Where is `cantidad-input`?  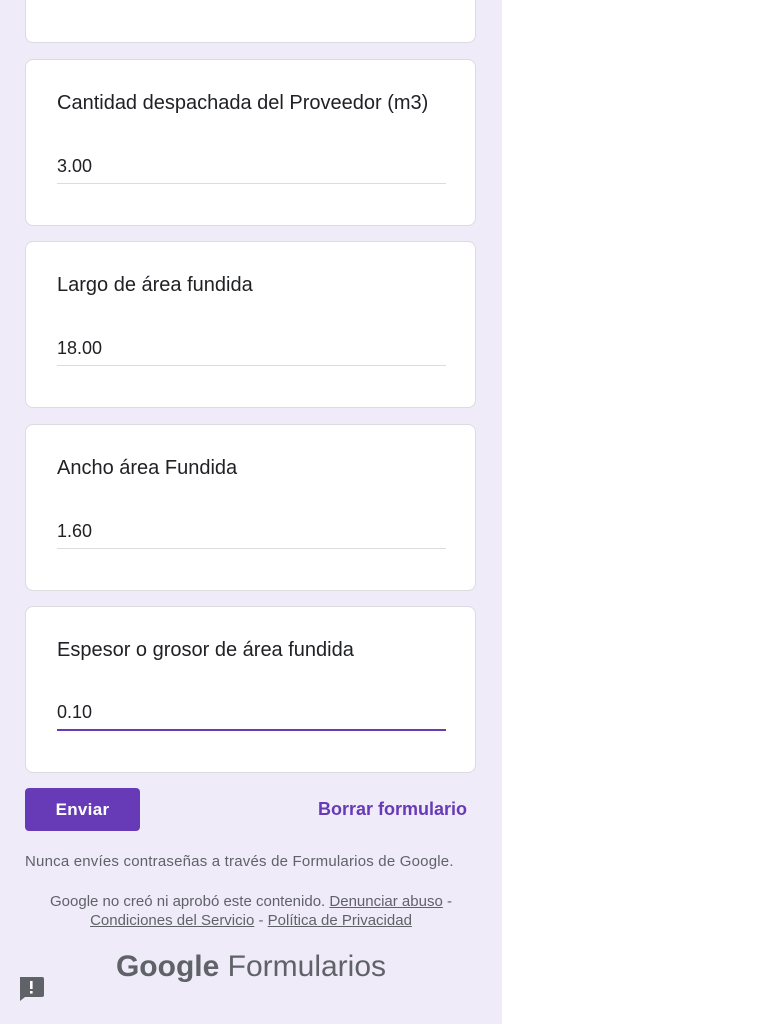 cantidad-input is located at coordinates (251, 166).